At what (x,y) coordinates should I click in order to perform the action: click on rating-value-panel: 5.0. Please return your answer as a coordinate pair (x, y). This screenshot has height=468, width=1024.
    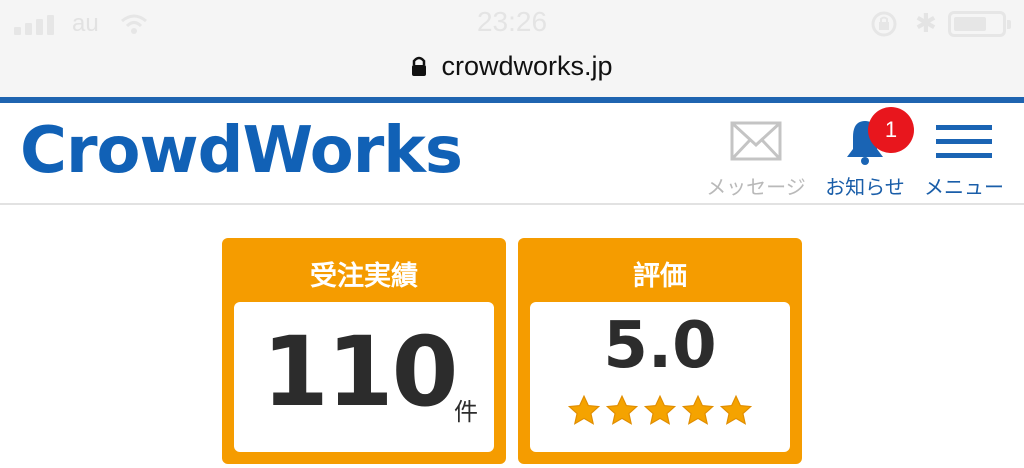
    Looking at the image, I should click on (660, 377).